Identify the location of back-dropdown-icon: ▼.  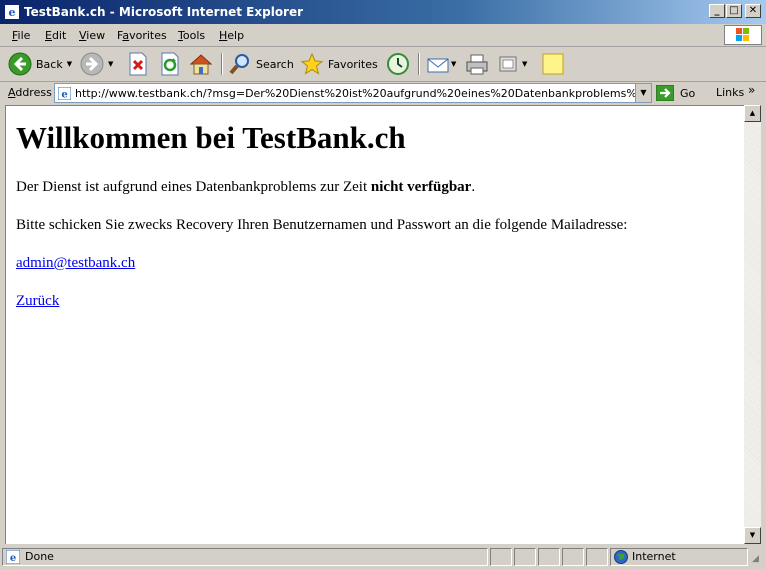
(69, 64).